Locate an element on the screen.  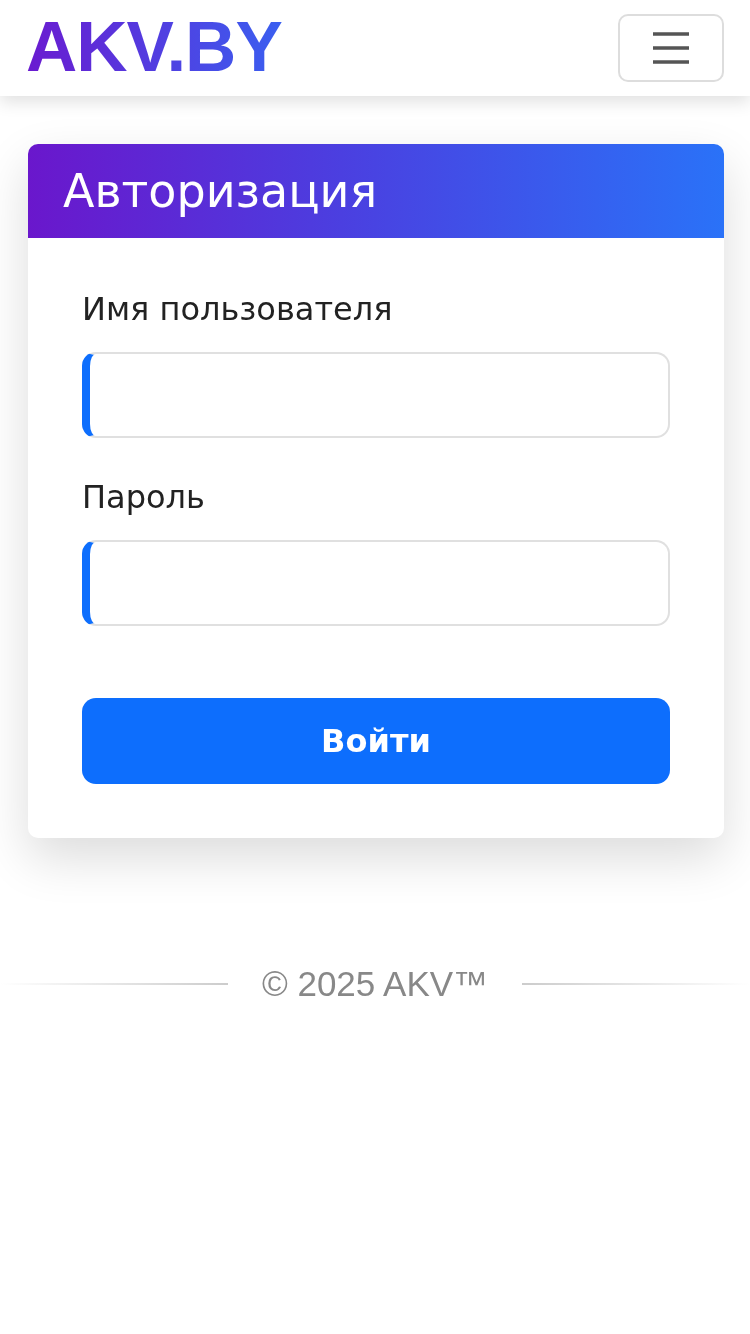
copyright-text: © 2025 AKV™ is located at coordinates (375, 984).